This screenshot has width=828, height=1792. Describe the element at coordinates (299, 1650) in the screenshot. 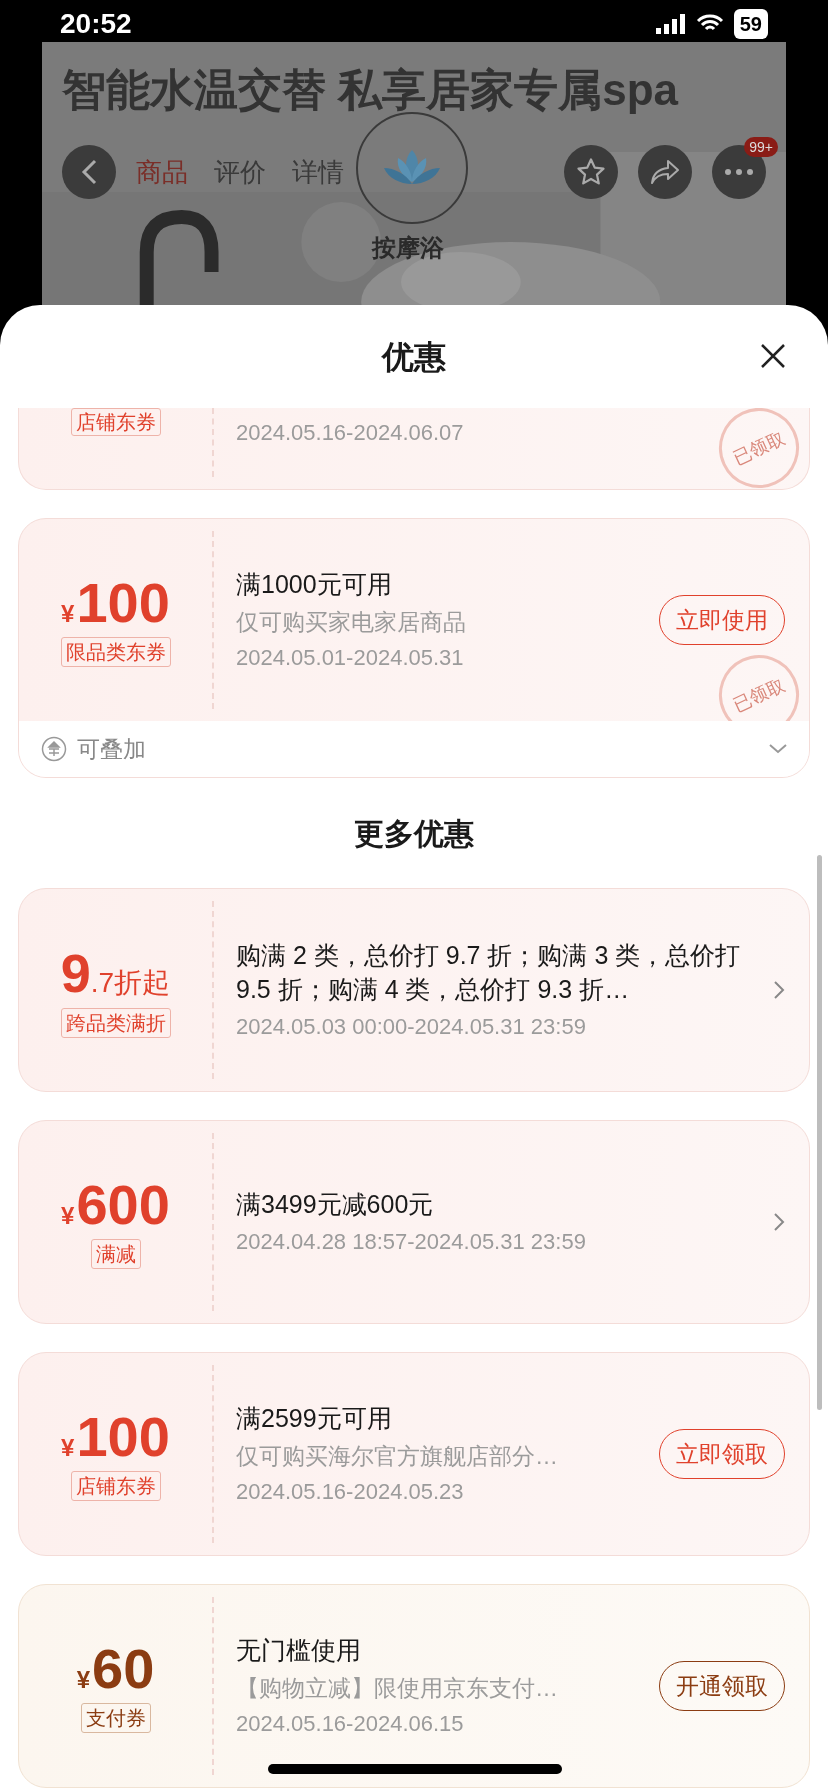

I see `coupon-title: 无门槛使用` at that location.